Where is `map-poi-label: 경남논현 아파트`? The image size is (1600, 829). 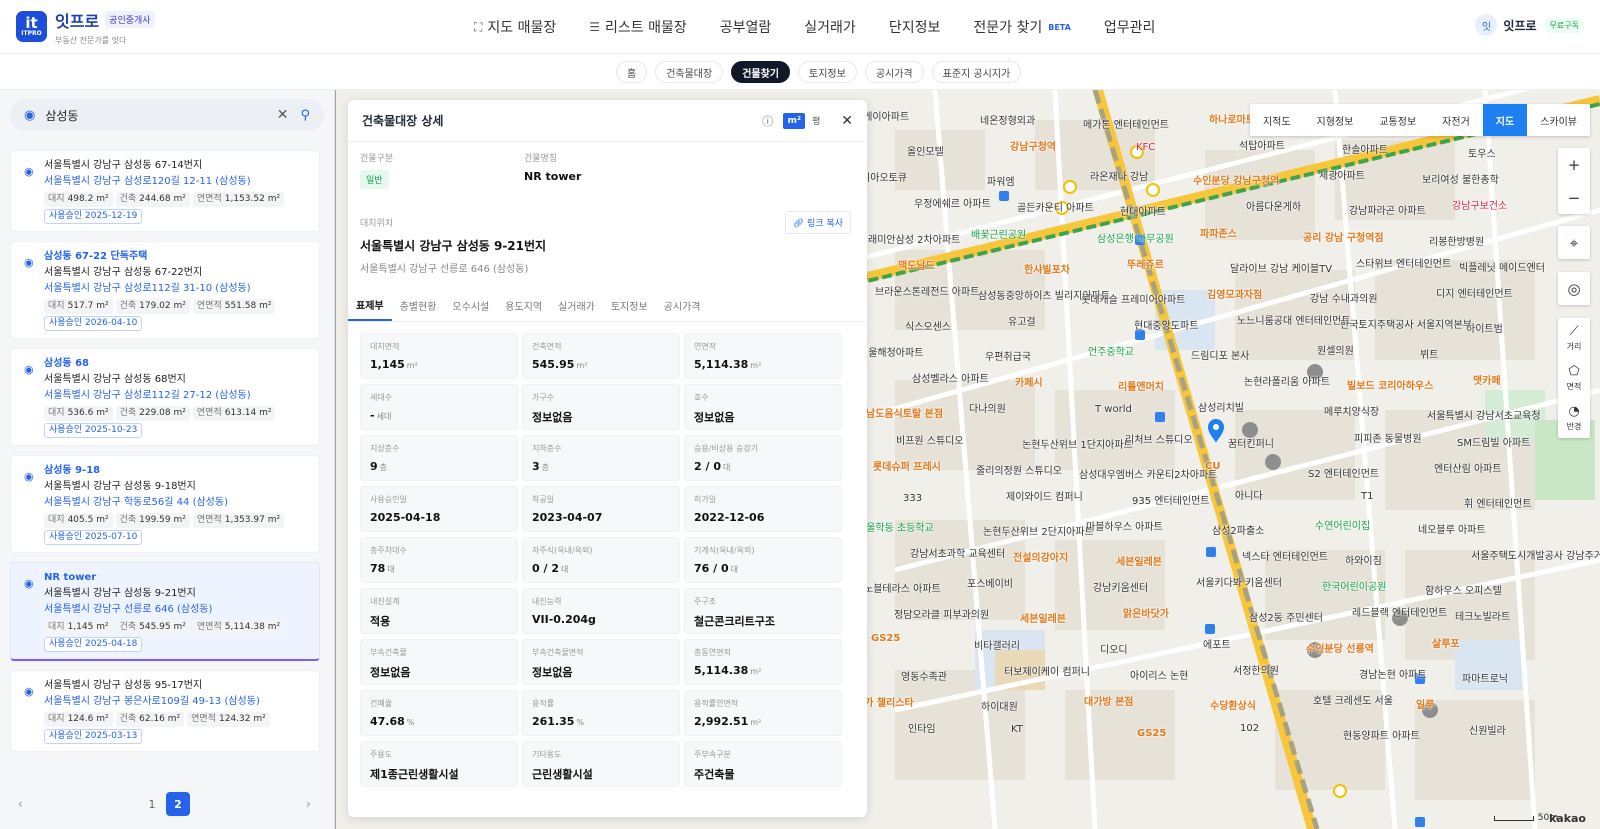 map-poi-label: 경남논현 아파트 is located at coordinates (1393, 673).